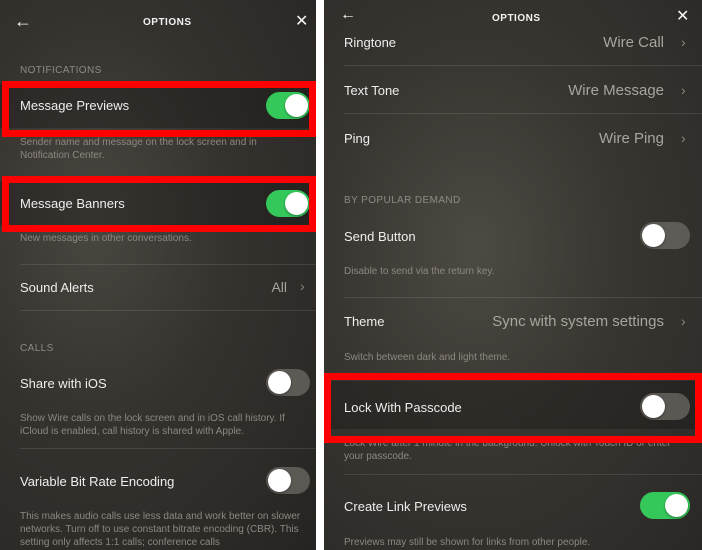  I want to click on lock-passcode-label: Lock With Passcode, so click(403, 407).